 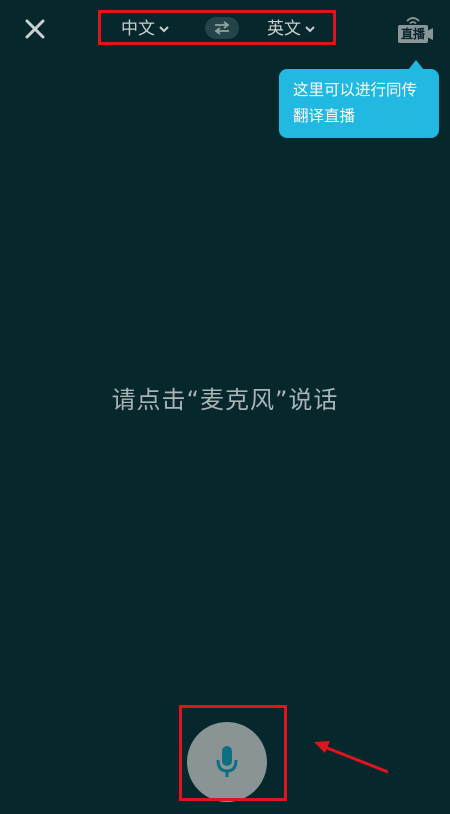 I want to click on target-language-dropdown: 英文, so click(x=291, y=29).